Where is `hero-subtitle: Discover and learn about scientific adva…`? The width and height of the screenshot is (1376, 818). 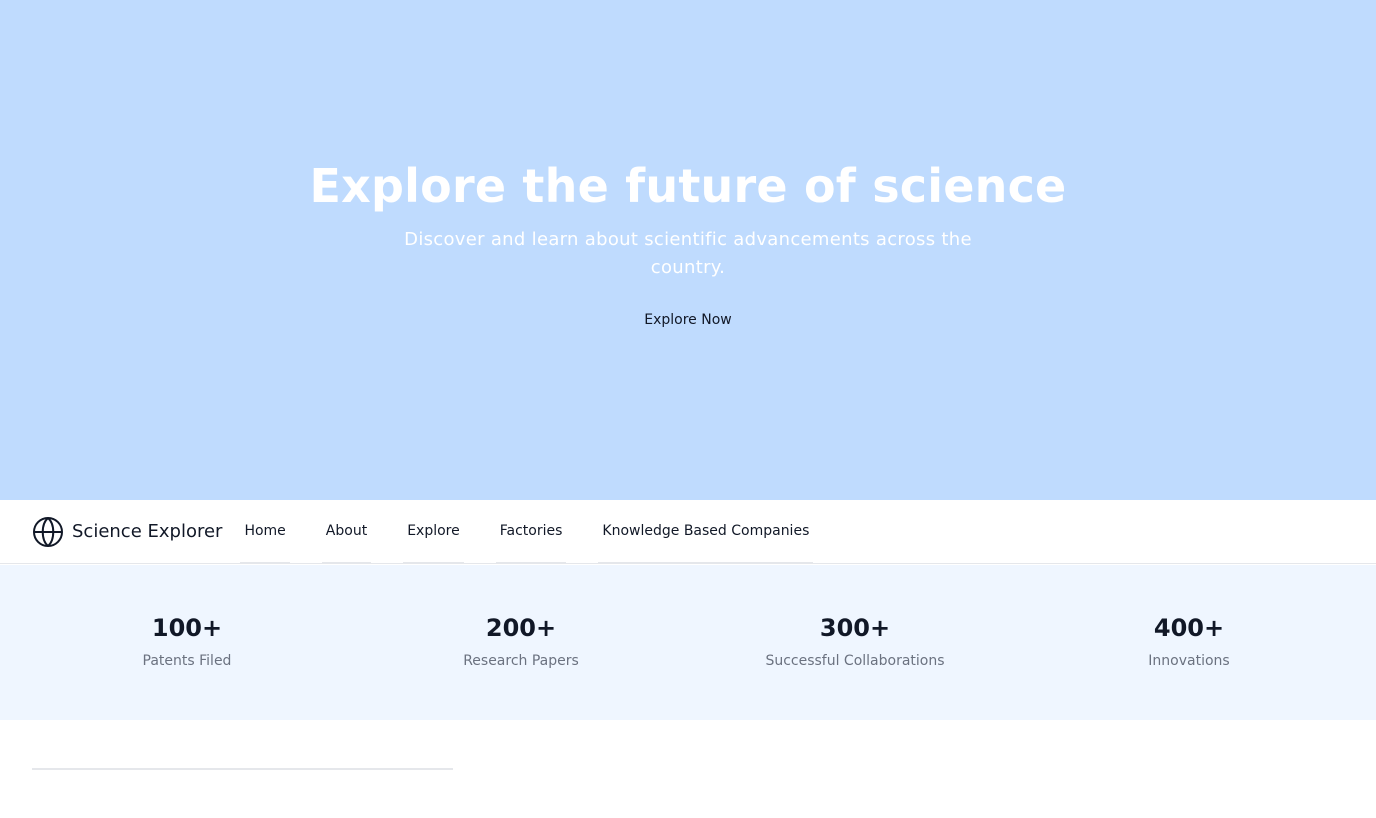 hero-subtitle: Discover and learn about scientific adva… is located at coordinates (688, 253).